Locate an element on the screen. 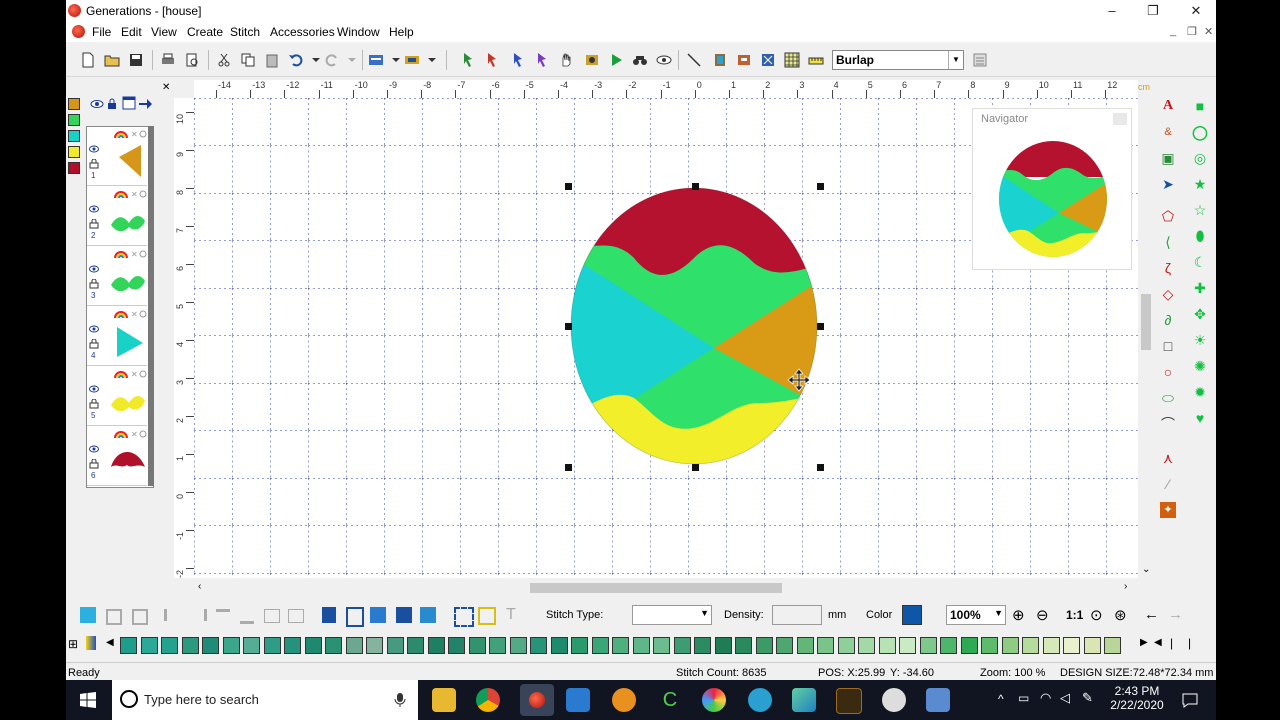  photo-stitch-icon: ▣ is located at coordinates (1168, 158).